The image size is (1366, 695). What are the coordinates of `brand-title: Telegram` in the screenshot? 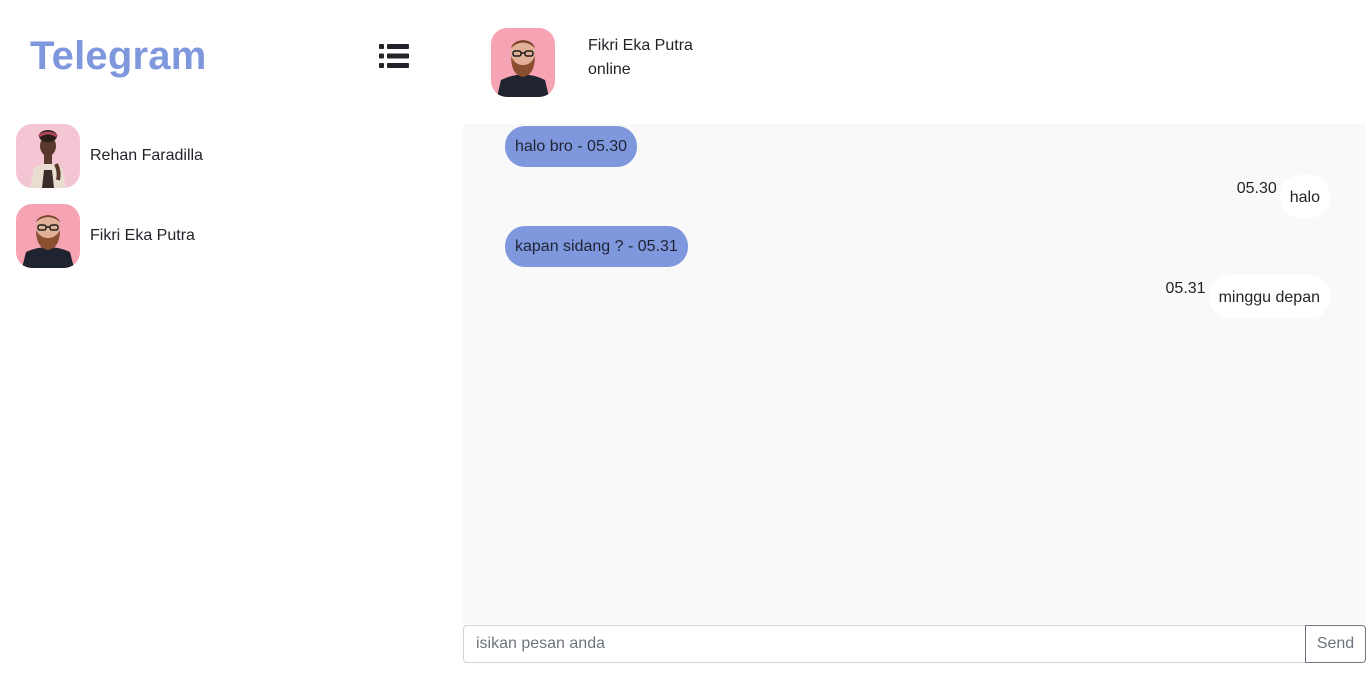 It's located at (118, 56).